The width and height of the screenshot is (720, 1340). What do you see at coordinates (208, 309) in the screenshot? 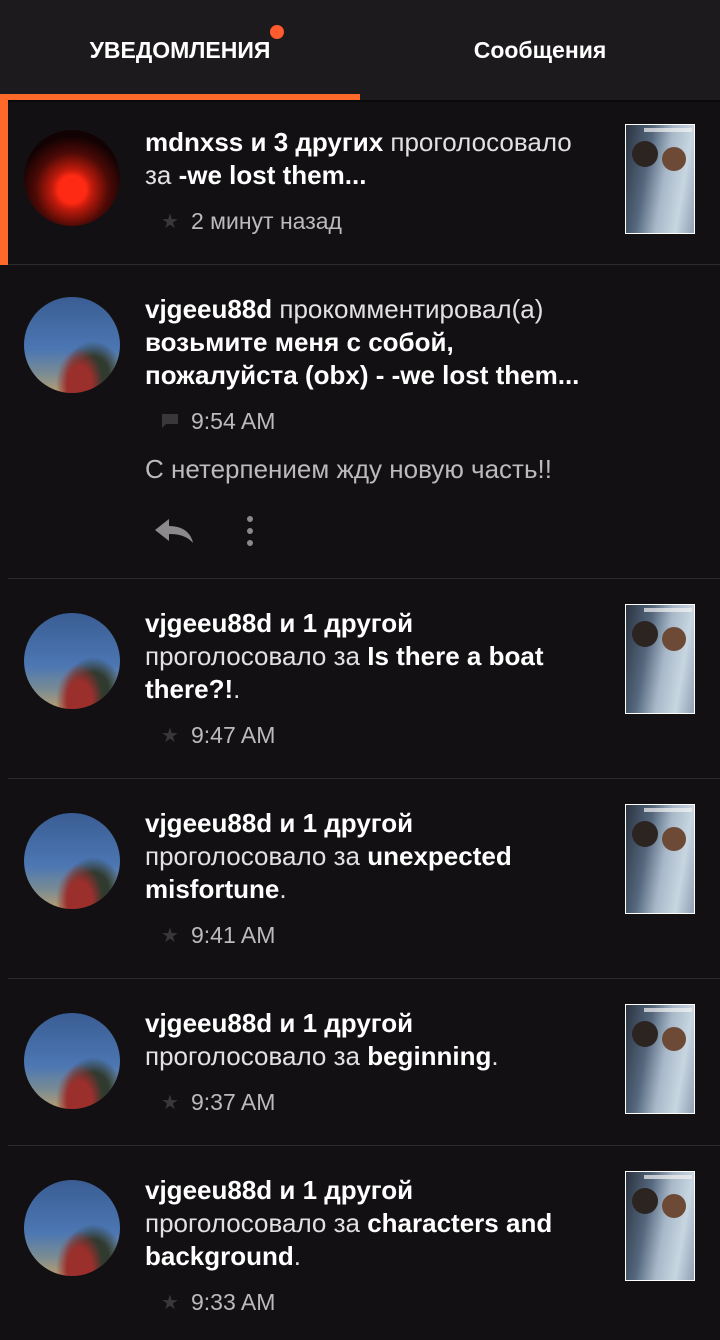
I see `actor-name: vjgeeu88d` at bounding box center [208, 309].